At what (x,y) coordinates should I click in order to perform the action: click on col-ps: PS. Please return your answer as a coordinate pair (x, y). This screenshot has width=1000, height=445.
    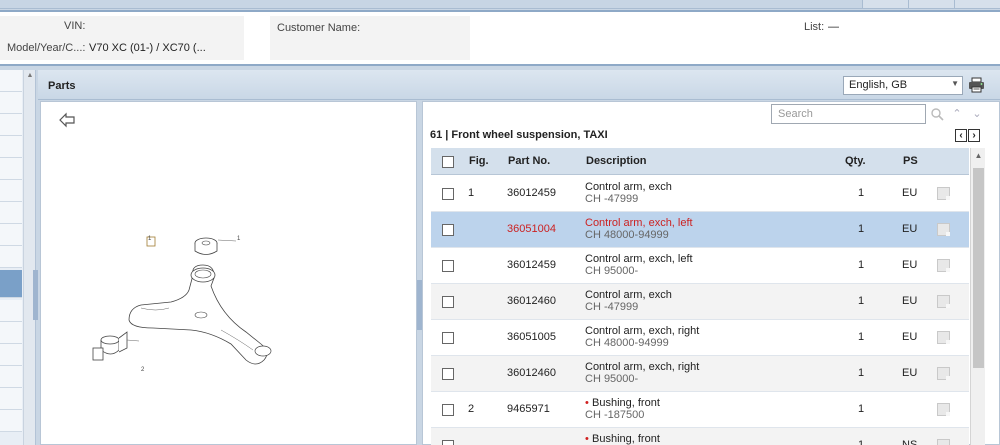
    Looking at the image, I should click on (910, 161).